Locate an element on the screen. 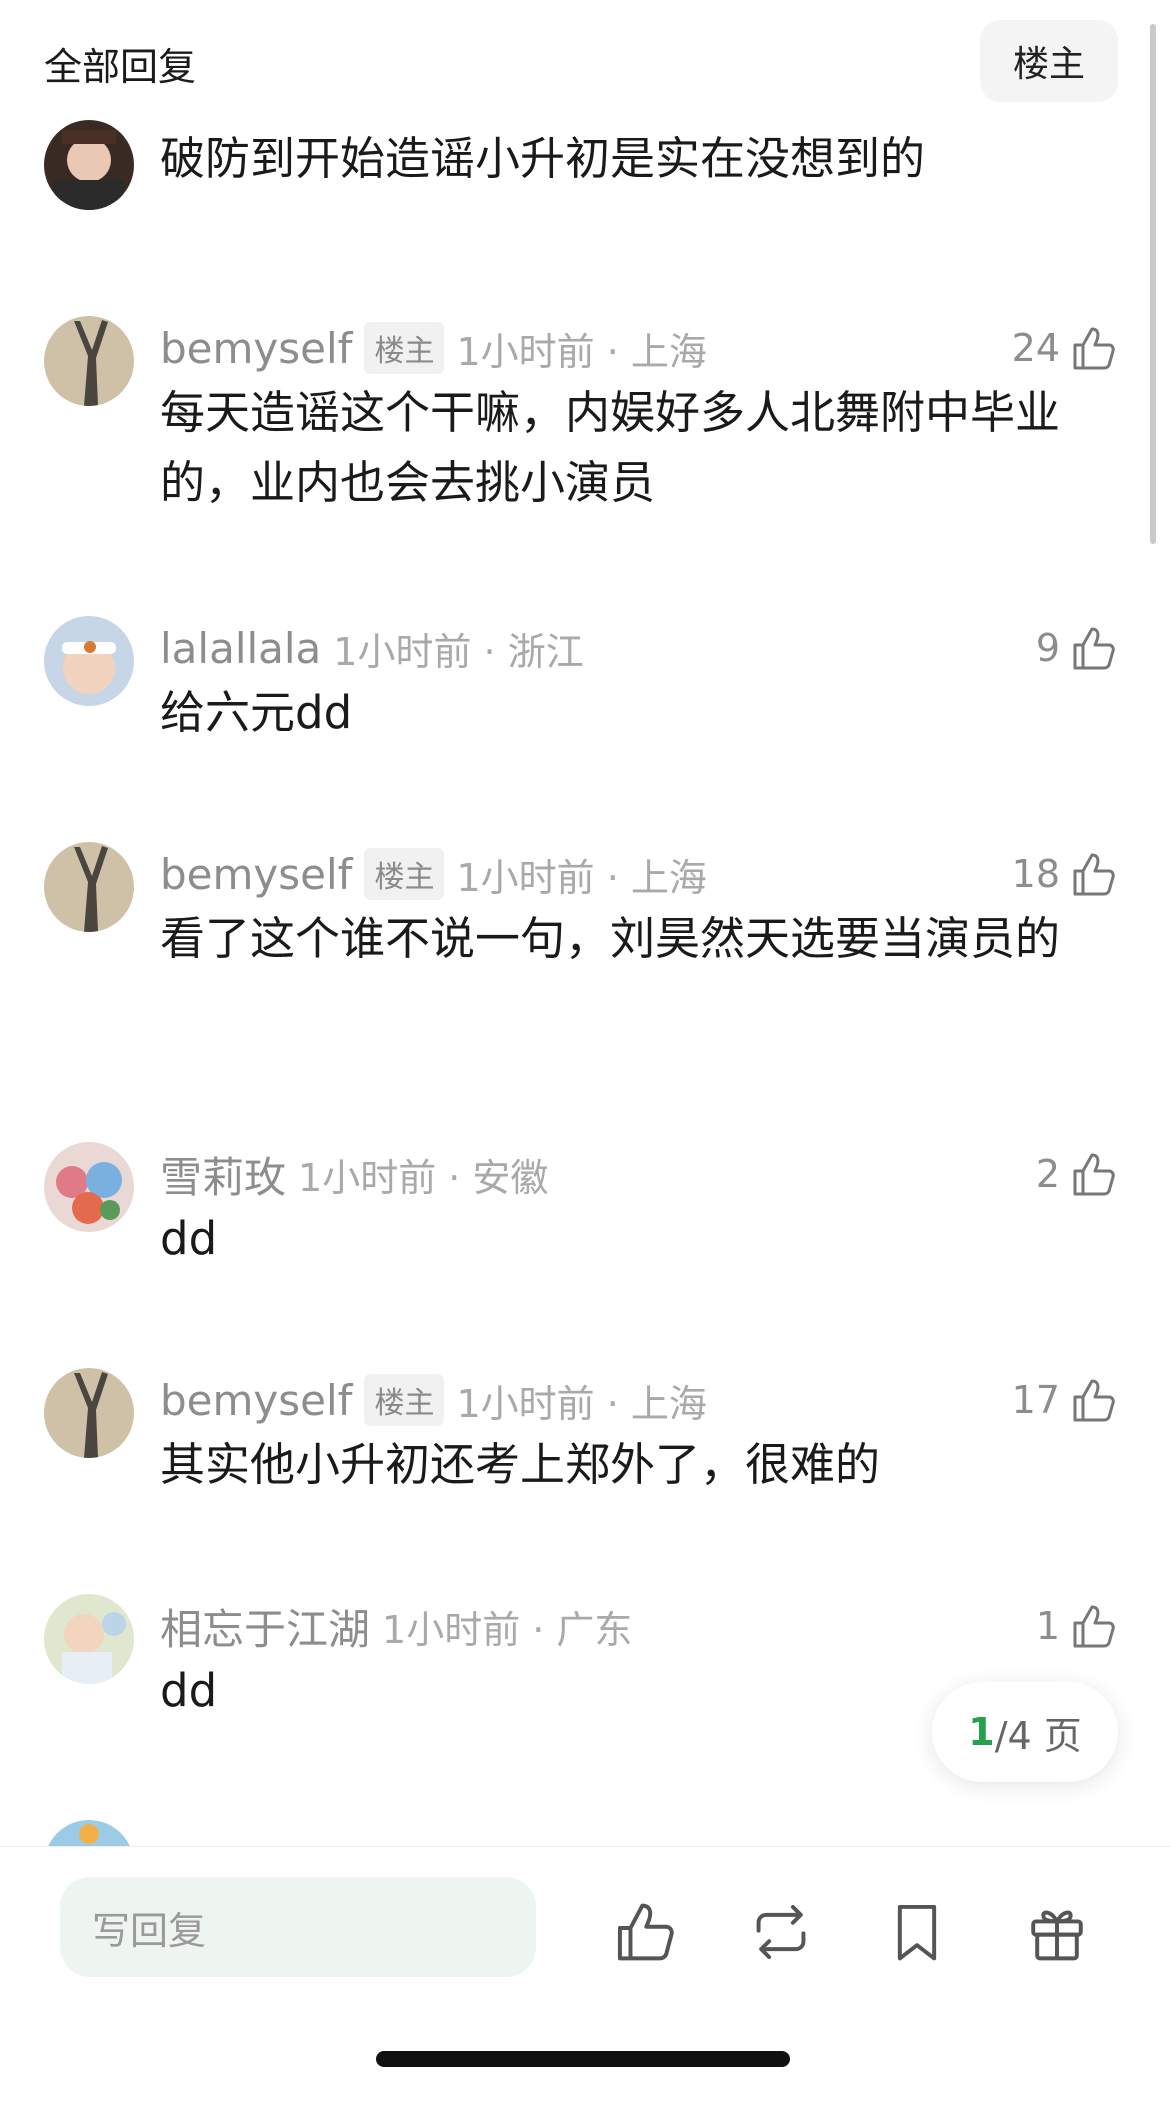 The width and height of the screenshot is (1170, 2101). like-button: 2 is located at coordinates (1077, 1174).